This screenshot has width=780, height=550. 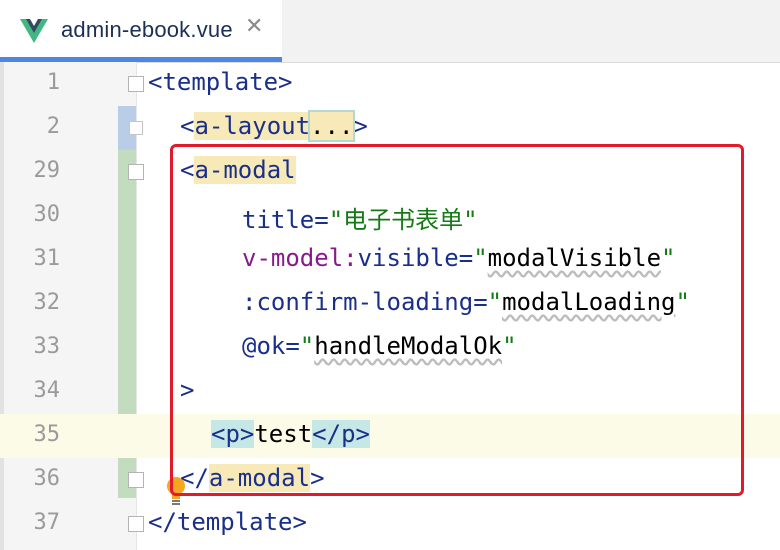 I want to click on line-number: 2, so click(x=53, y=126).